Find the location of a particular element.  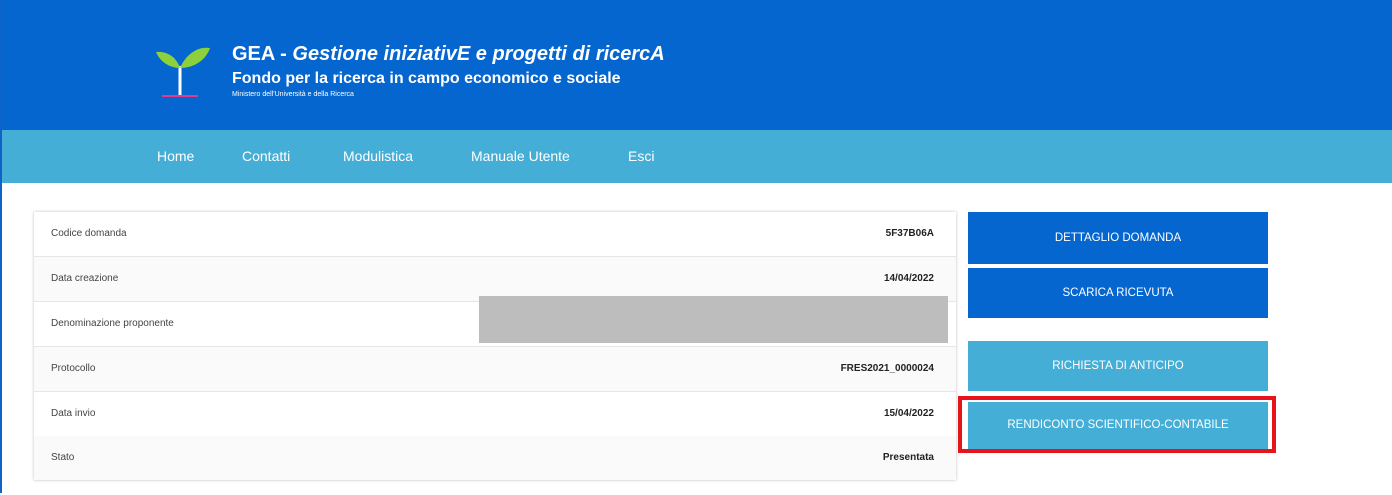

highlight-box is located at coordinates (1117, 424).